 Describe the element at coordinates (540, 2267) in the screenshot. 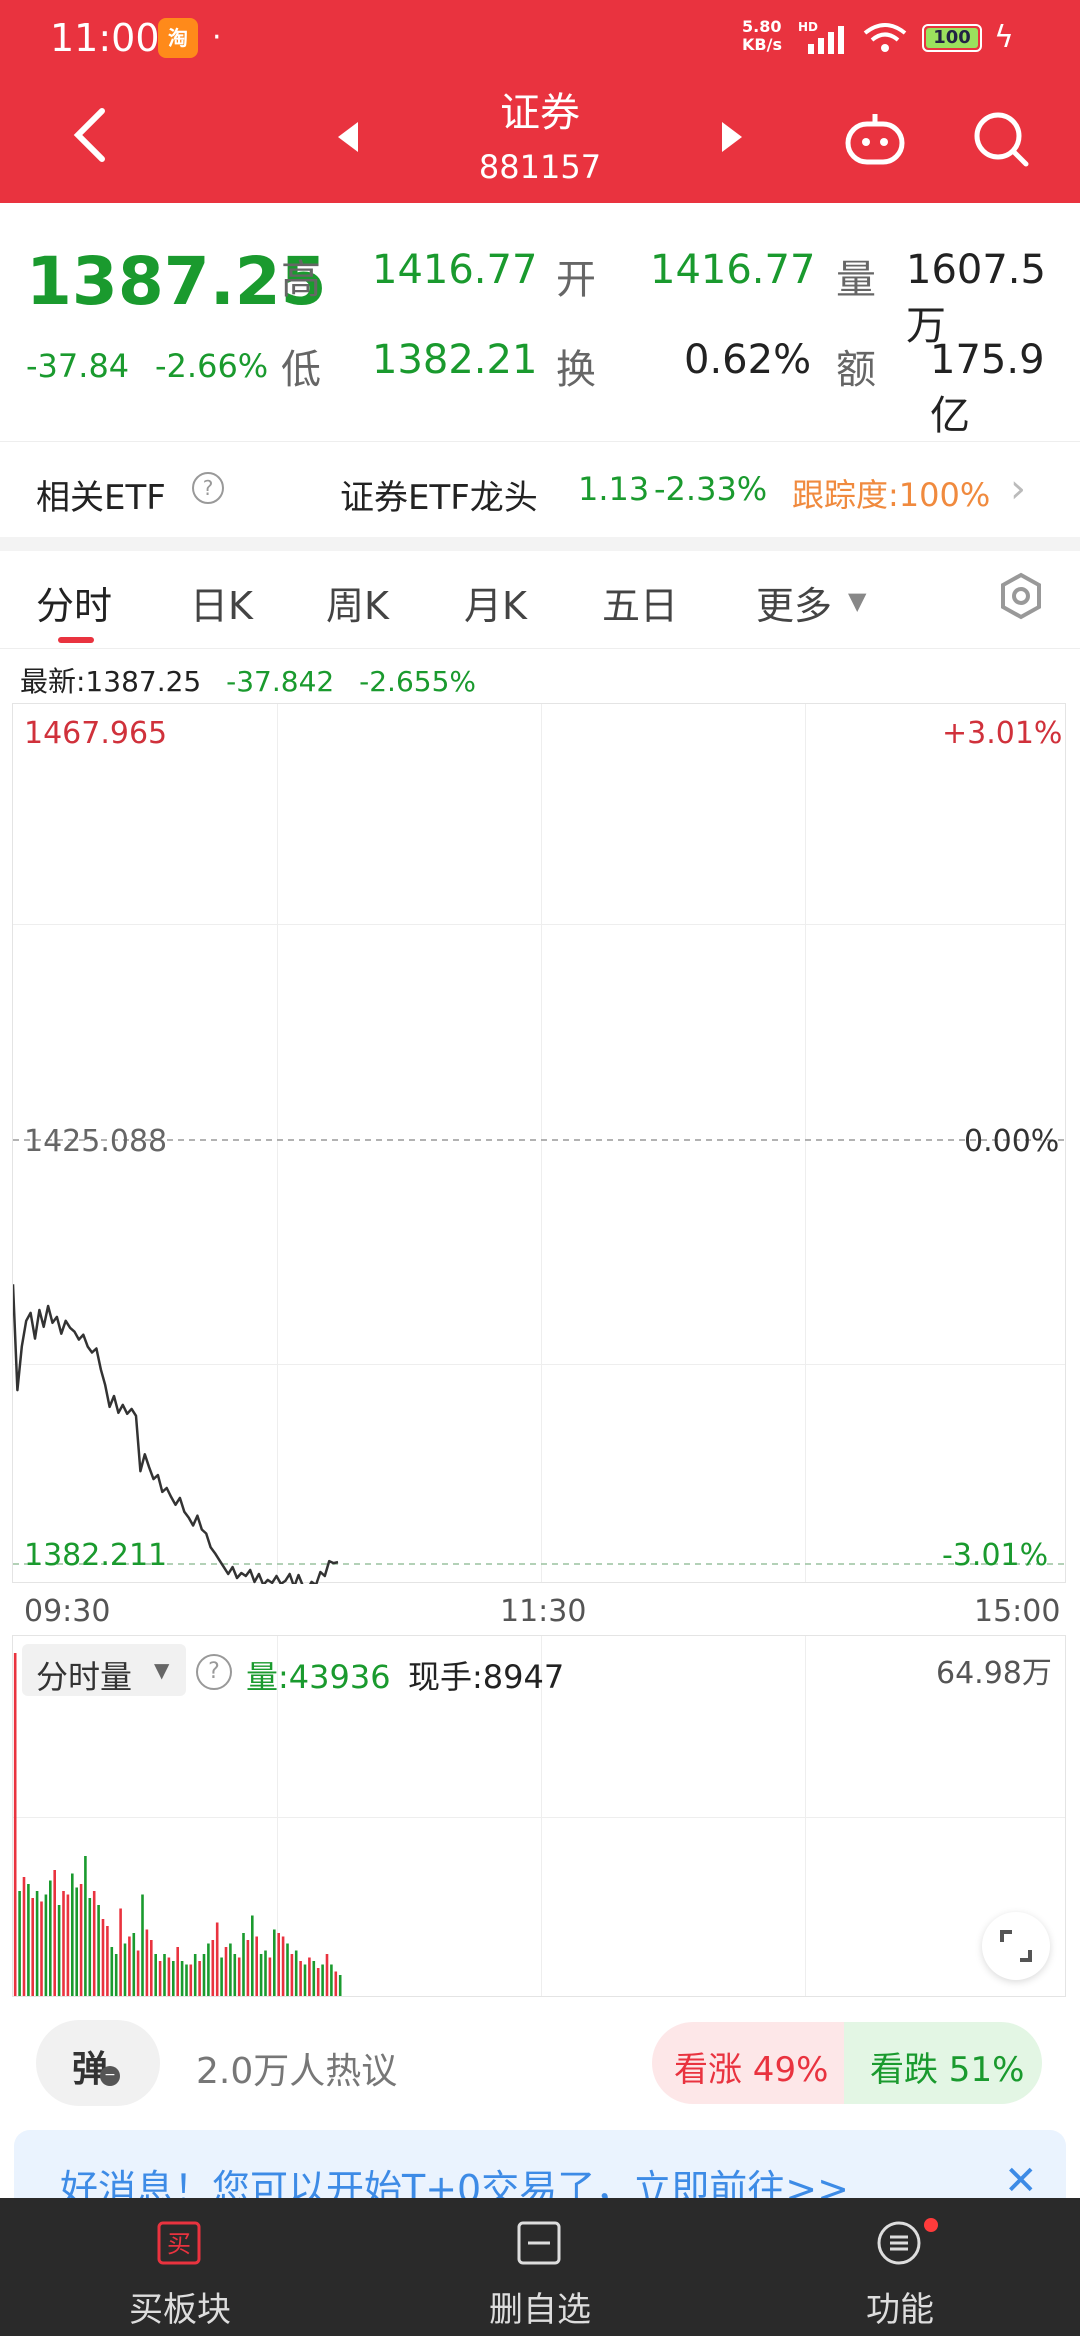

I see `remove-watchlist-button: 删自选` at that location.